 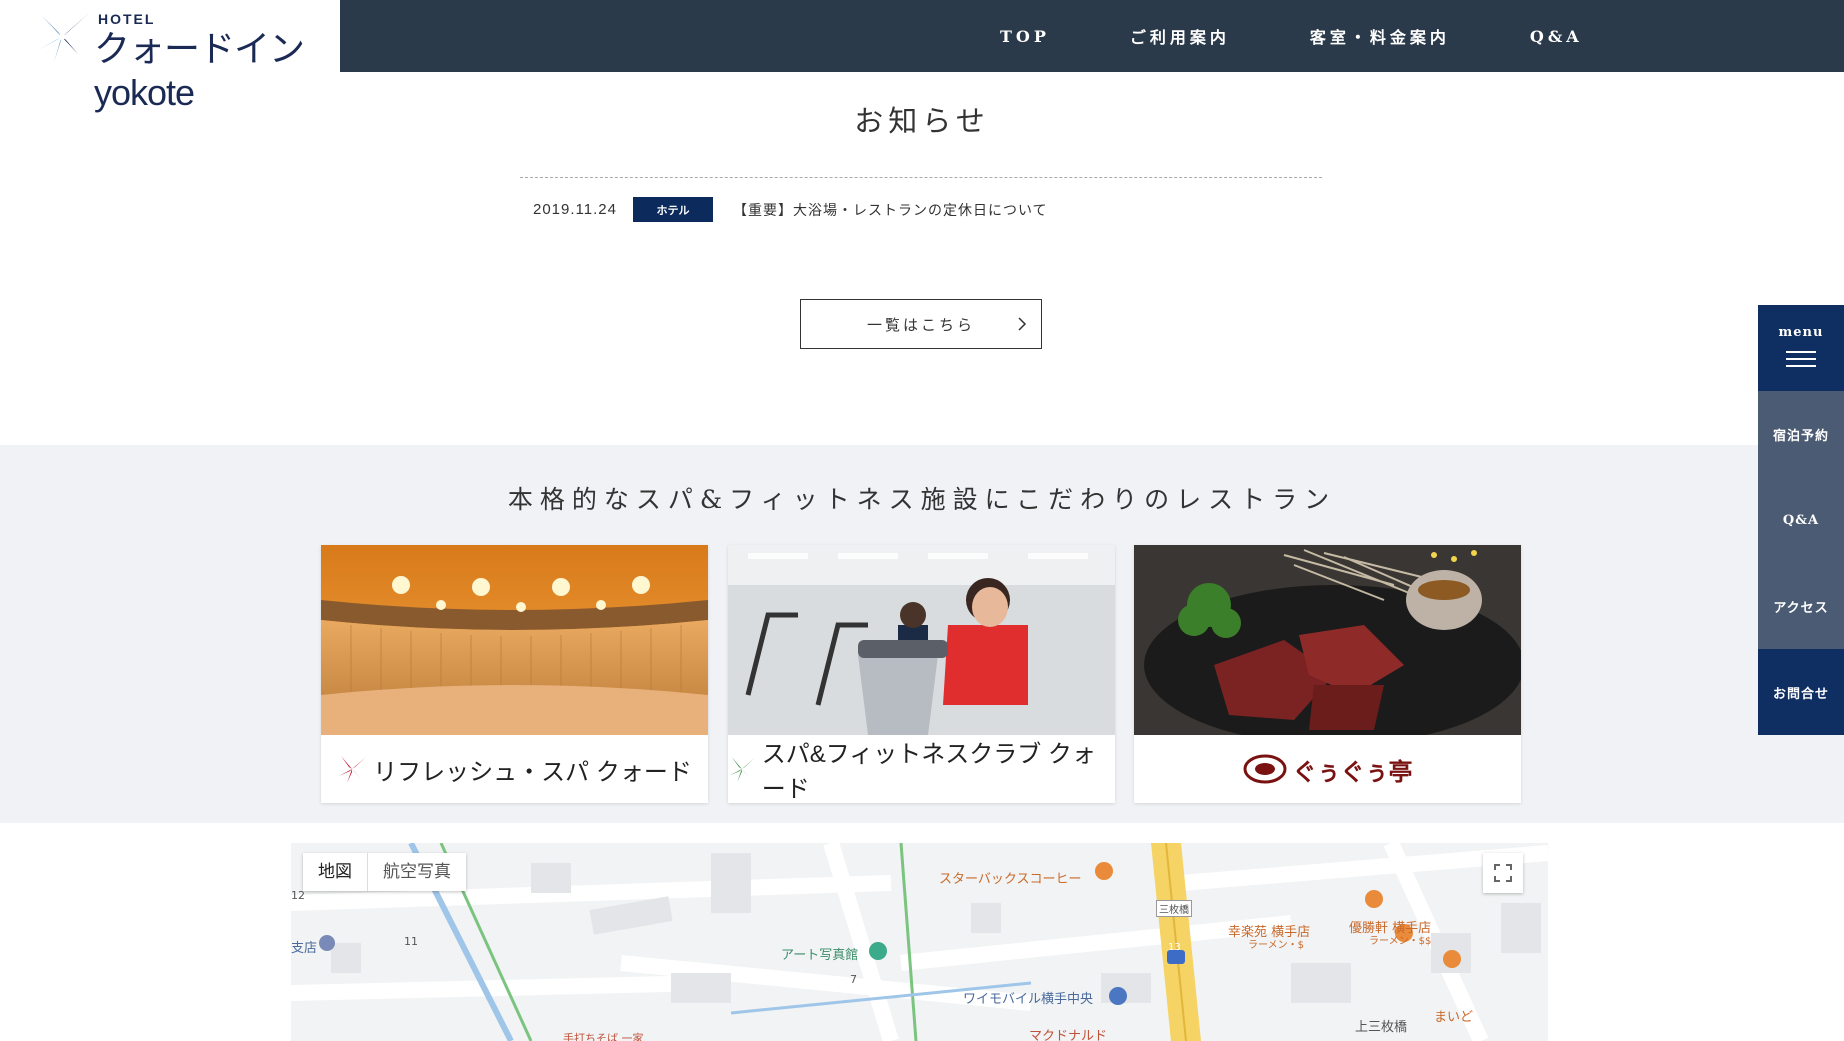 What do you see at coordinates (1801, 359) in the screenshot?
I see `hamburger-icon` at bounding box center [1801, 359].